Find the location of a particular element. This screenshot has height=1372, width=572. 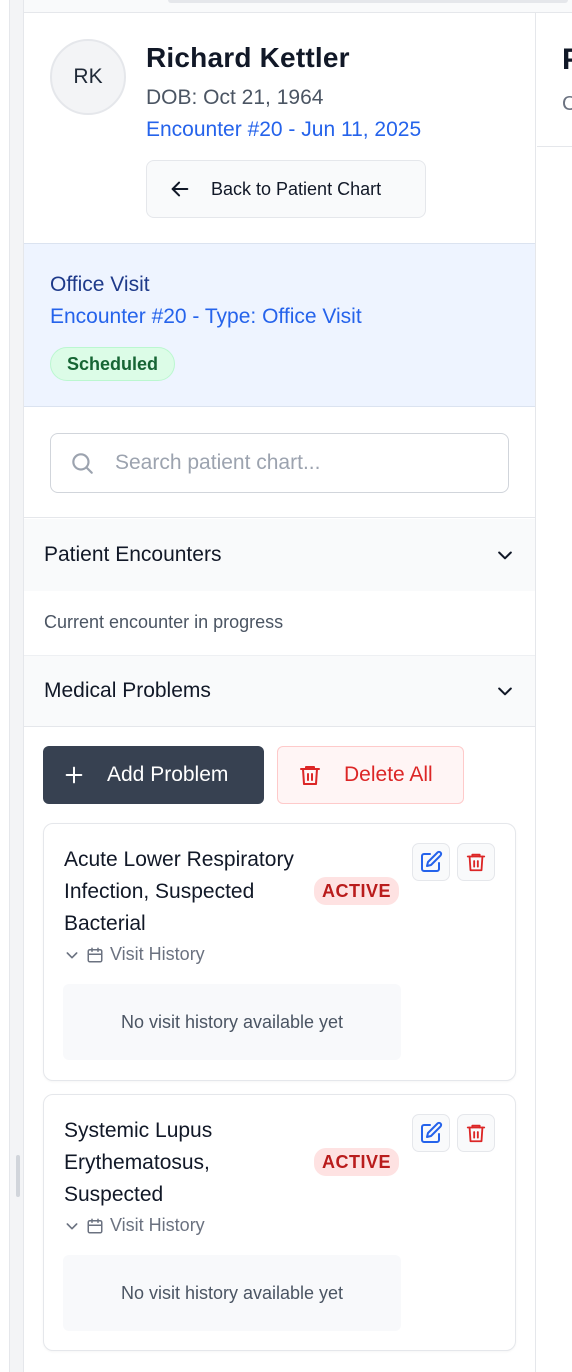

right-panel-title-fragment: P is located at coordinates (567, 60).